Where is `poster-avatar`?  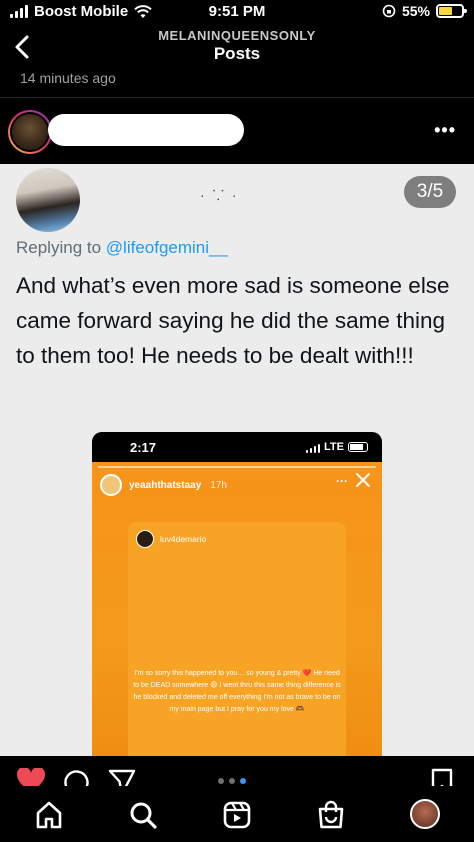
poster-avatar is located at coordinates (30, 132).